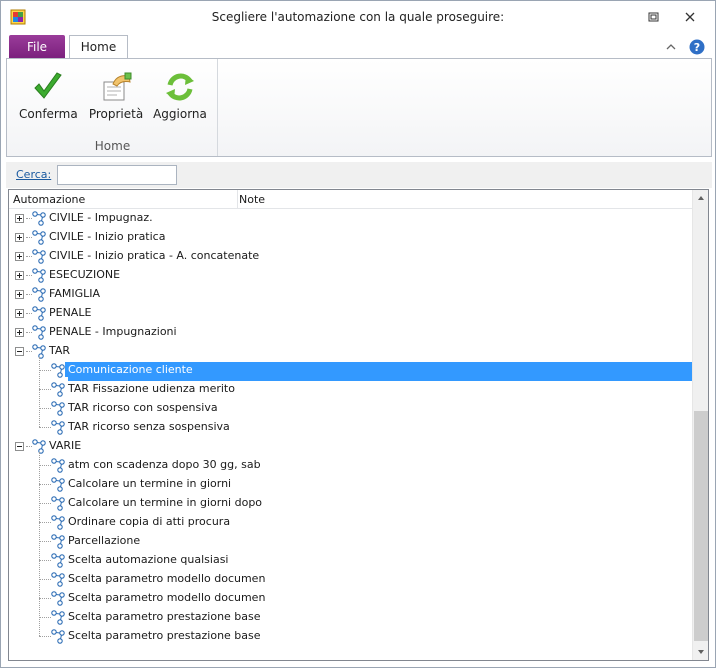 This screenshot has width=716, height=668. What do you see at coordinates (148, 559) in the screenshot?
I see `tree-item-label: Scelta automazione qualsiasi` at bounding box center [148, 559].